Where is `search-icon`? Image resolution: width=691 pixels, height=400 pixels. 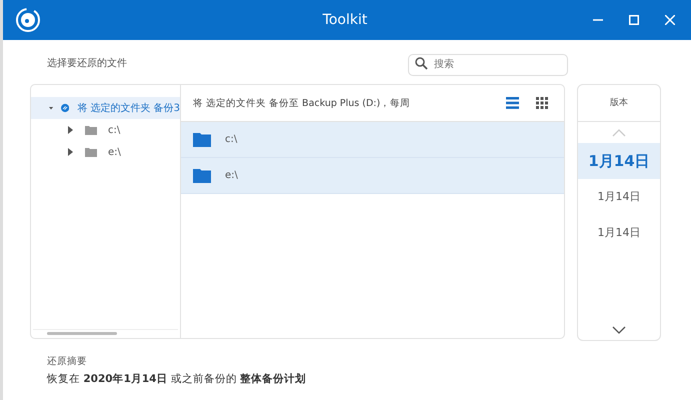 search-icon is located at coordinates (421, 63).